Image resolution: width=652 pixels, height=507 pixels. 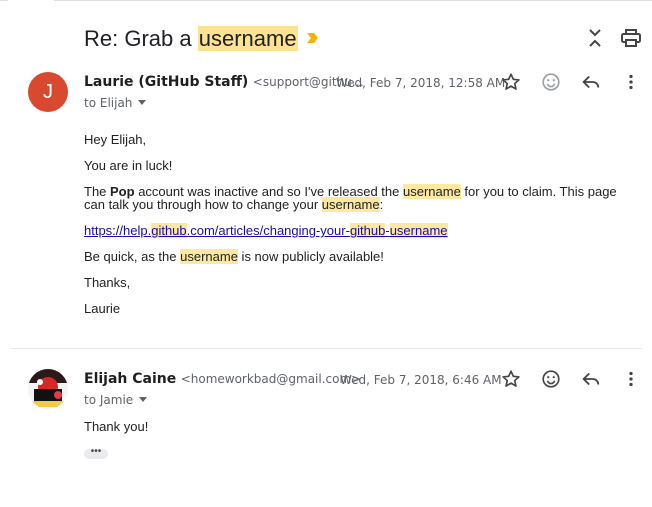 I want to click on greeting: Hey Elijah,, so click(x=115, y=139).